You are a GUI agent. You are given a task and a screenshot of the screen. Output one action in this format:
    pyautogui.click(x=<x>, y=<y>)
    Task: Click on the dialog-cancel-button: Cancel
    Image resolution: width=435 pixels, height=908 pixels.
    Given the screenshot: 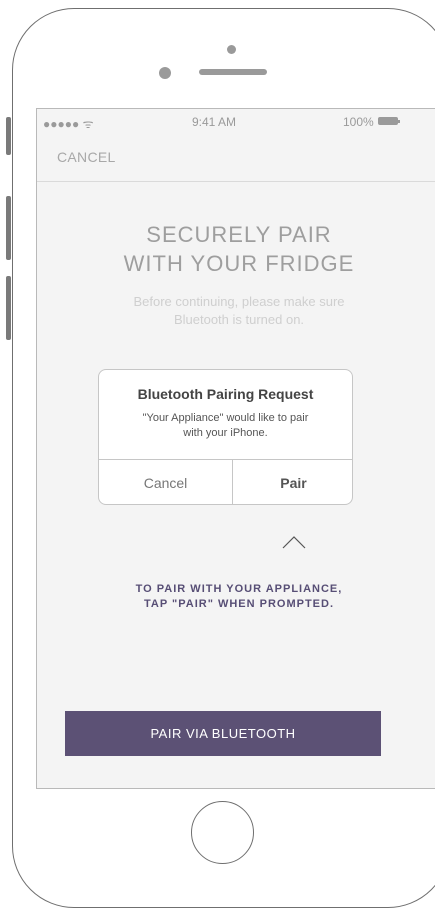 What is the action you would take?
    pyautogui.click(x=166, y=482)
    